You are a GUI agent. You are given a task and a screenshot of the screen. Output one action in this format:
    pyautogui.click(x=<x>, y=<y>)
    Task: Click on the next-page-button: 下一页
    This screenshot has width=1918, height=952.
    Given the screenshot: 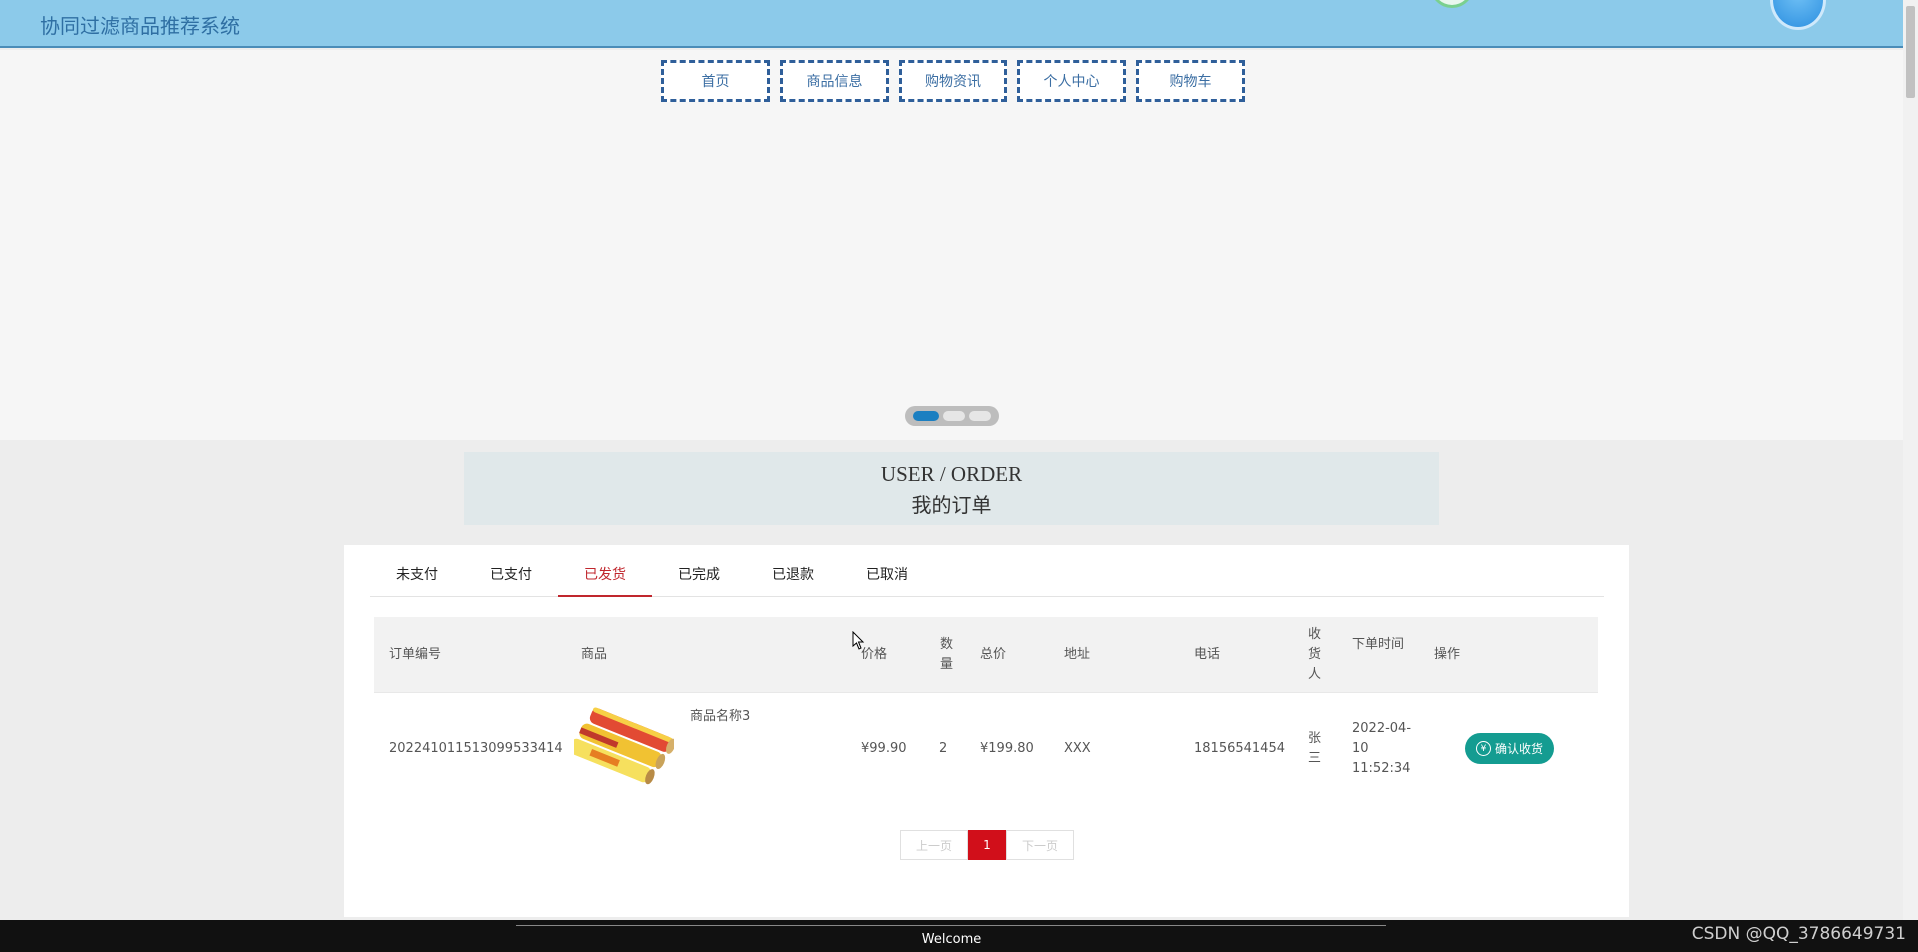 What is the action you would take?
    pyautogui.click(x=1040, y=845)
    